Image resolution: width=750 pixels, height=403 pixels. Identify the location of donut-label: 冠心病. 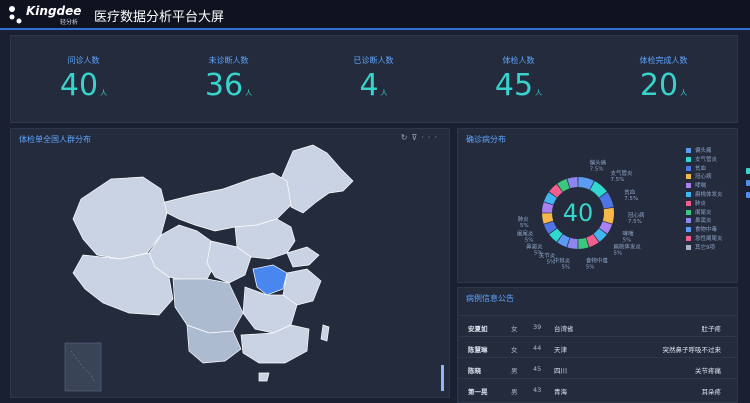
(636, 215).